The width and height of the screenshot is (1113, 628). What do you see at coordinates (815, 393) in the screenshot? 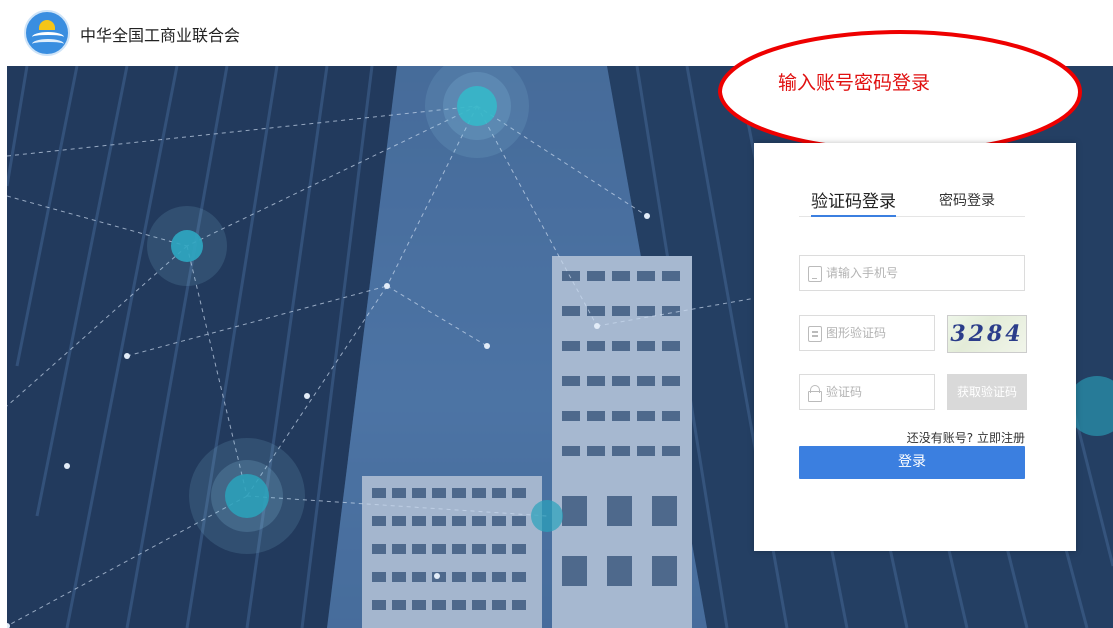
I see `lock-icon` at bounding box center [815, 393].